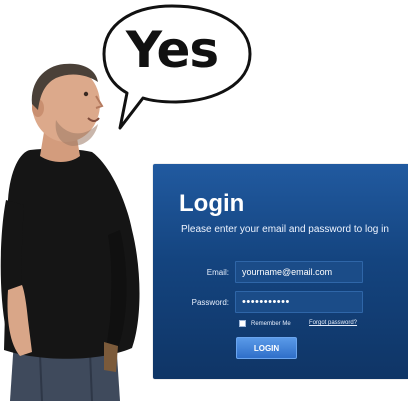  What do you see at coordinates (217, 272) in the screenshot?
I see `email-label: Email:` at bounding box center [217, 272].